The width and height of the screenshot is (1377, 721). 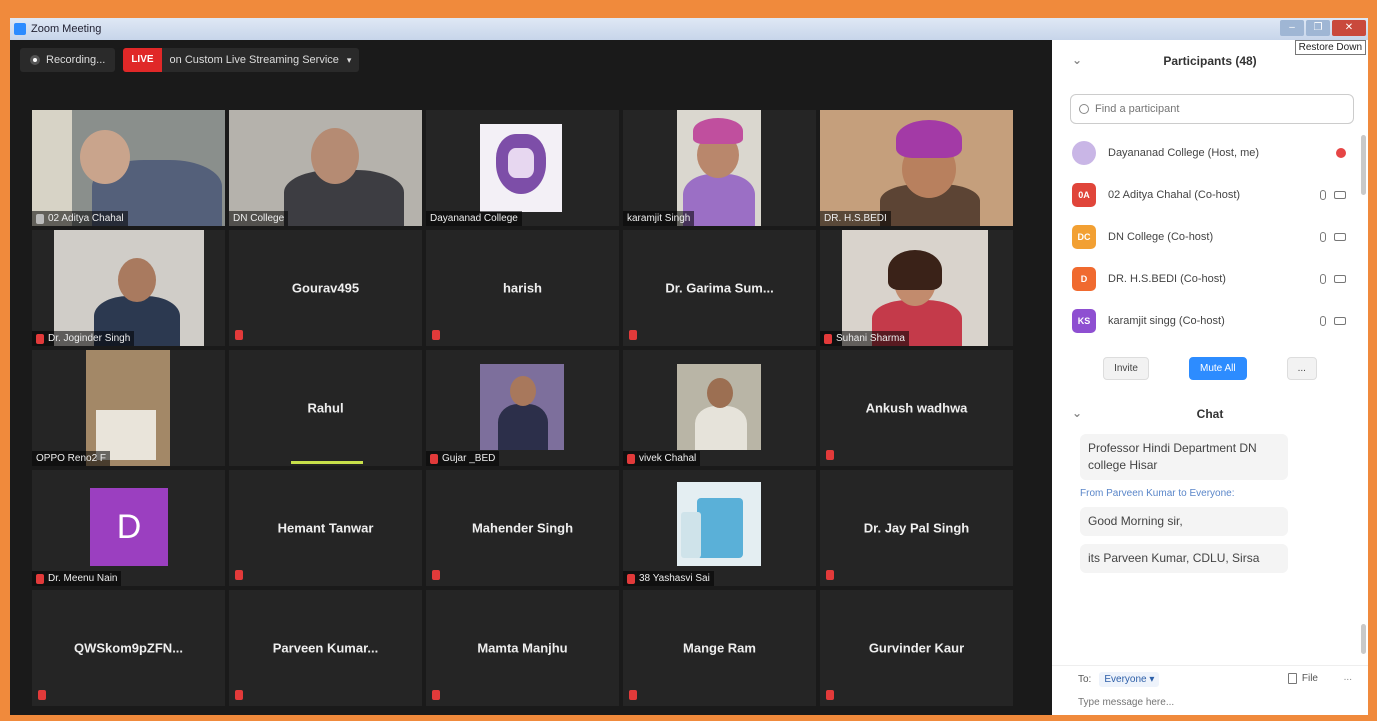 What do you see at coordinates (1184, 558) in the screenshot?
I see `chat-message: its Parveen Kumar, CDLU, Sirsa` at bounding box center [1184, 558].